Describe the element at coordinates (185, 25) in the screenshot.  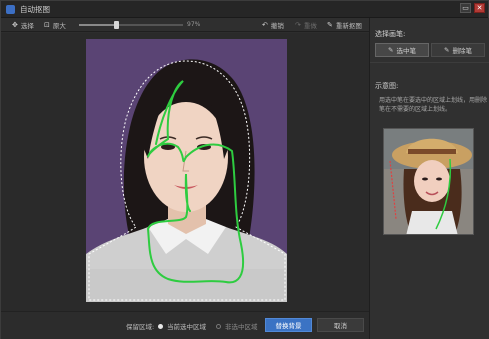
I see `toolbar: ✥ 选择 ⊡ 原大 97% ↶ 撤销 ↷ 重做 ✎ 重新抠图` at that location.